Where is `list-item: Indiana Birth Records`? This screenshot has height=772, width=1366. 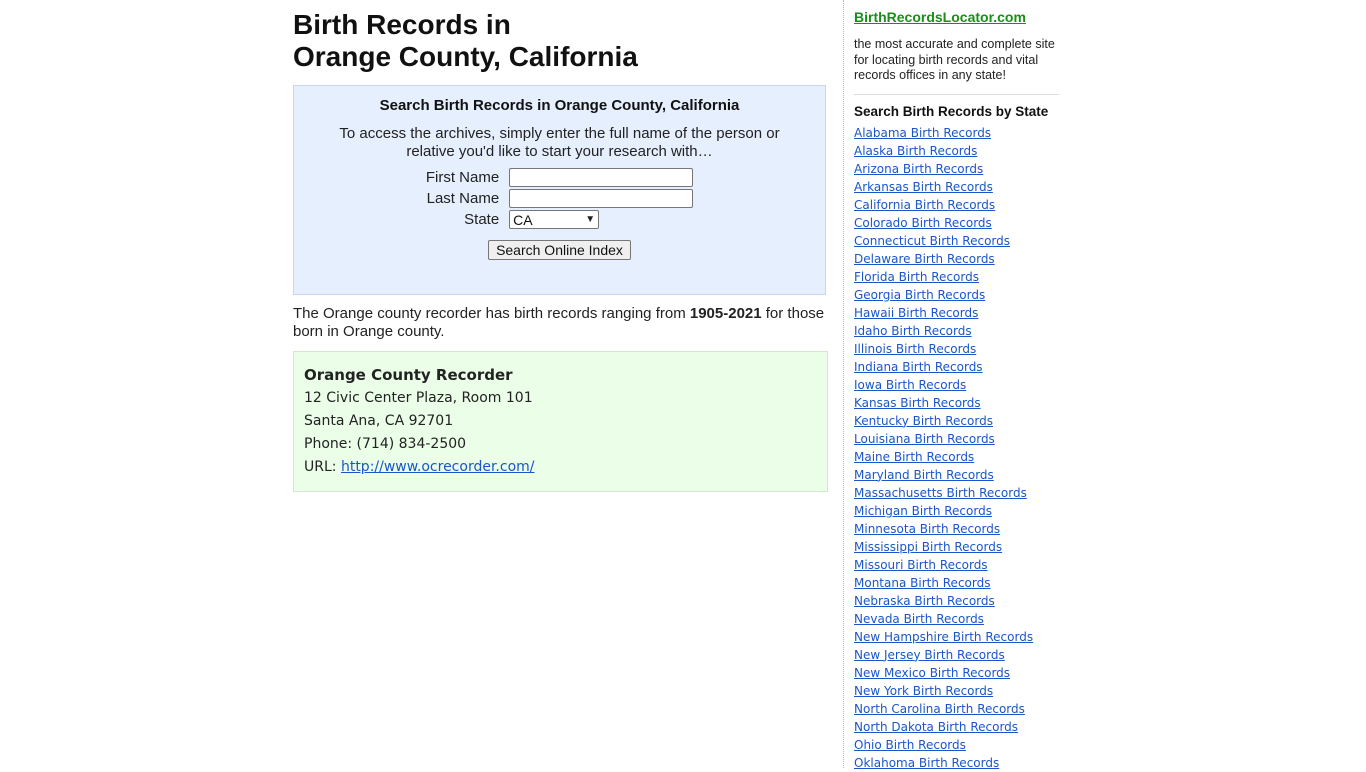 list-item: Indiana Birth Records is located at coordinates (956, 367).